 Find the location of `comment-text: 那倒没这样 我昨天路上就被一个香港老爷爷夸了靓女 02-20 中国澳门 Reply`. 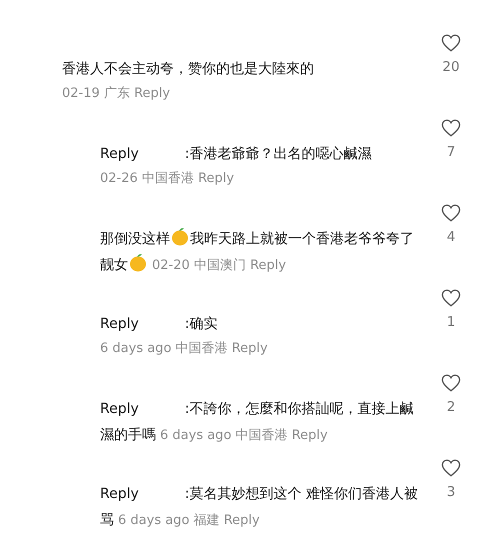

comment-text: 那倒没这样 我昨天路上就被一个香港老爷爷夸了靓女 02-20 中国澳门 Reply is located at coordinates (259, 252).